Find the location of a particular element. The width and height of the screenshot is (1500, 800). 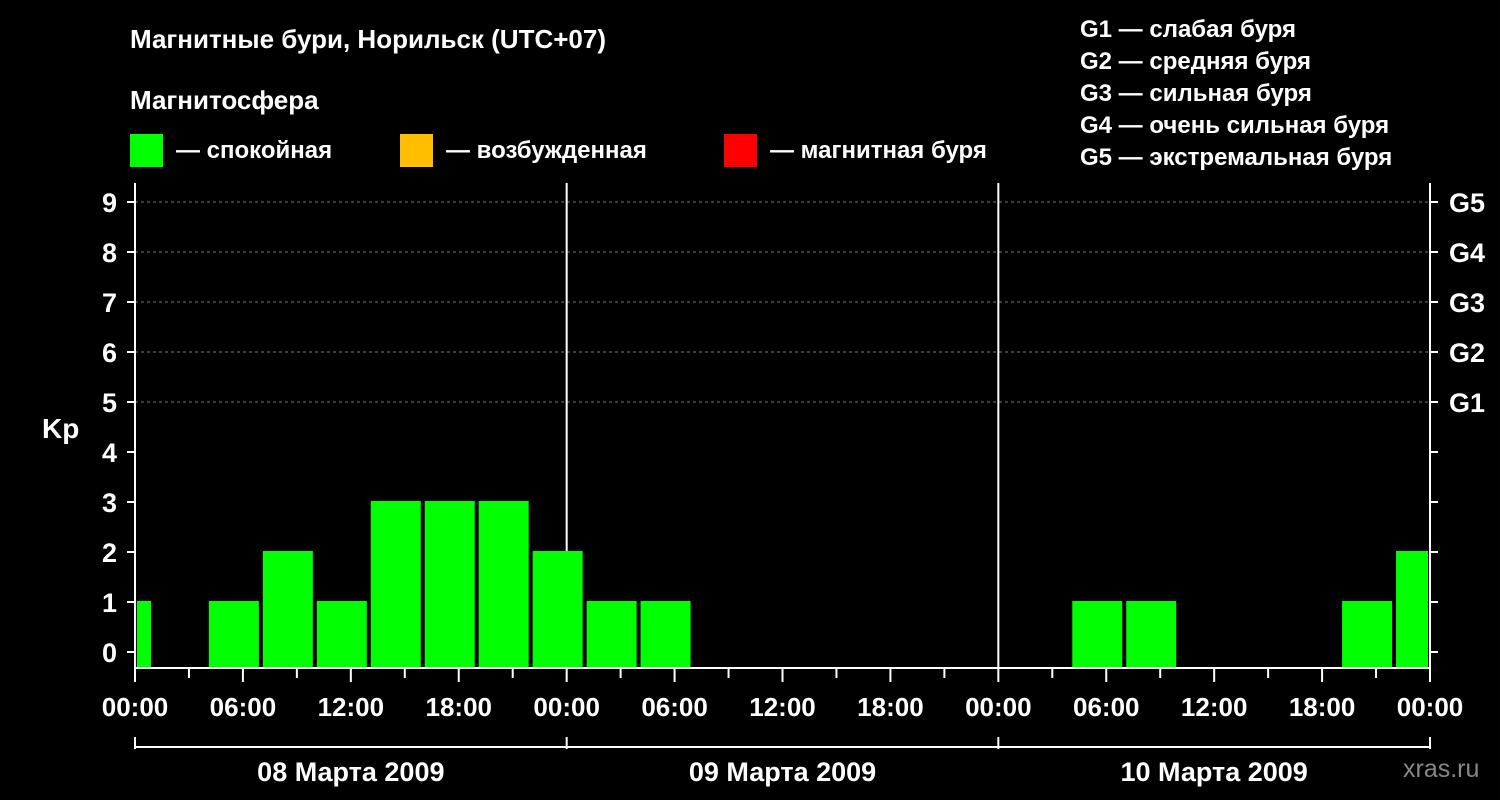

x-tick-label-4: 00:00 is located at coordinates (566, 707).